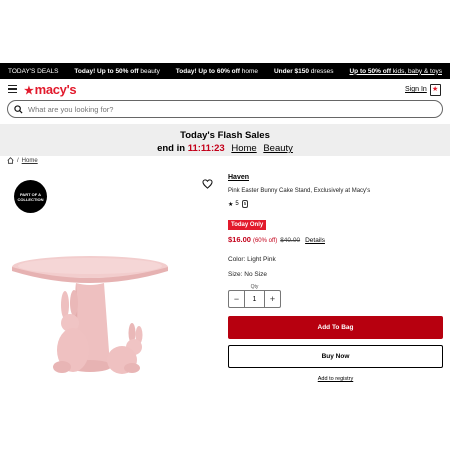  I want to click on today-only-badge: Today Only, so click(247, 225).